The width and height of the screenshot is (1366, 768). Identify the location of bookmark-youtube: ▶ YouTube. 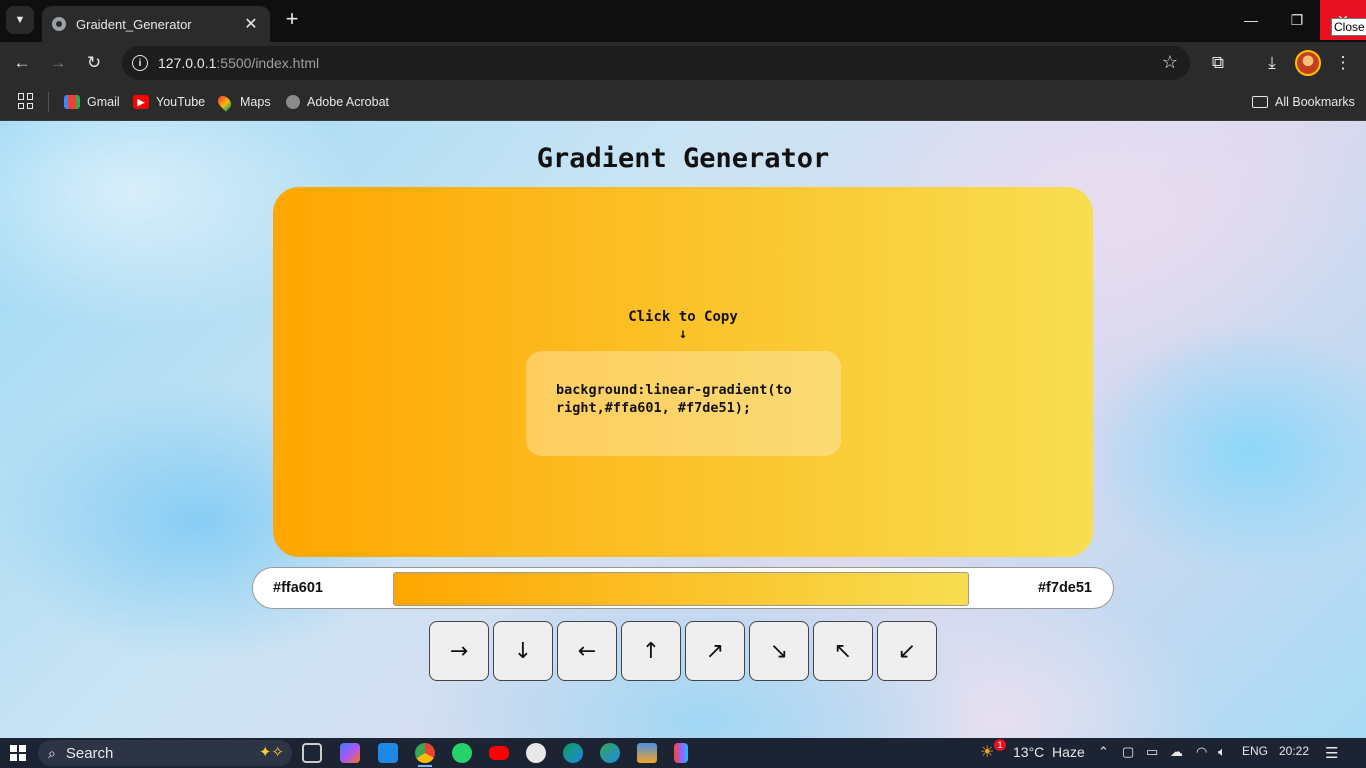
(169, 102).